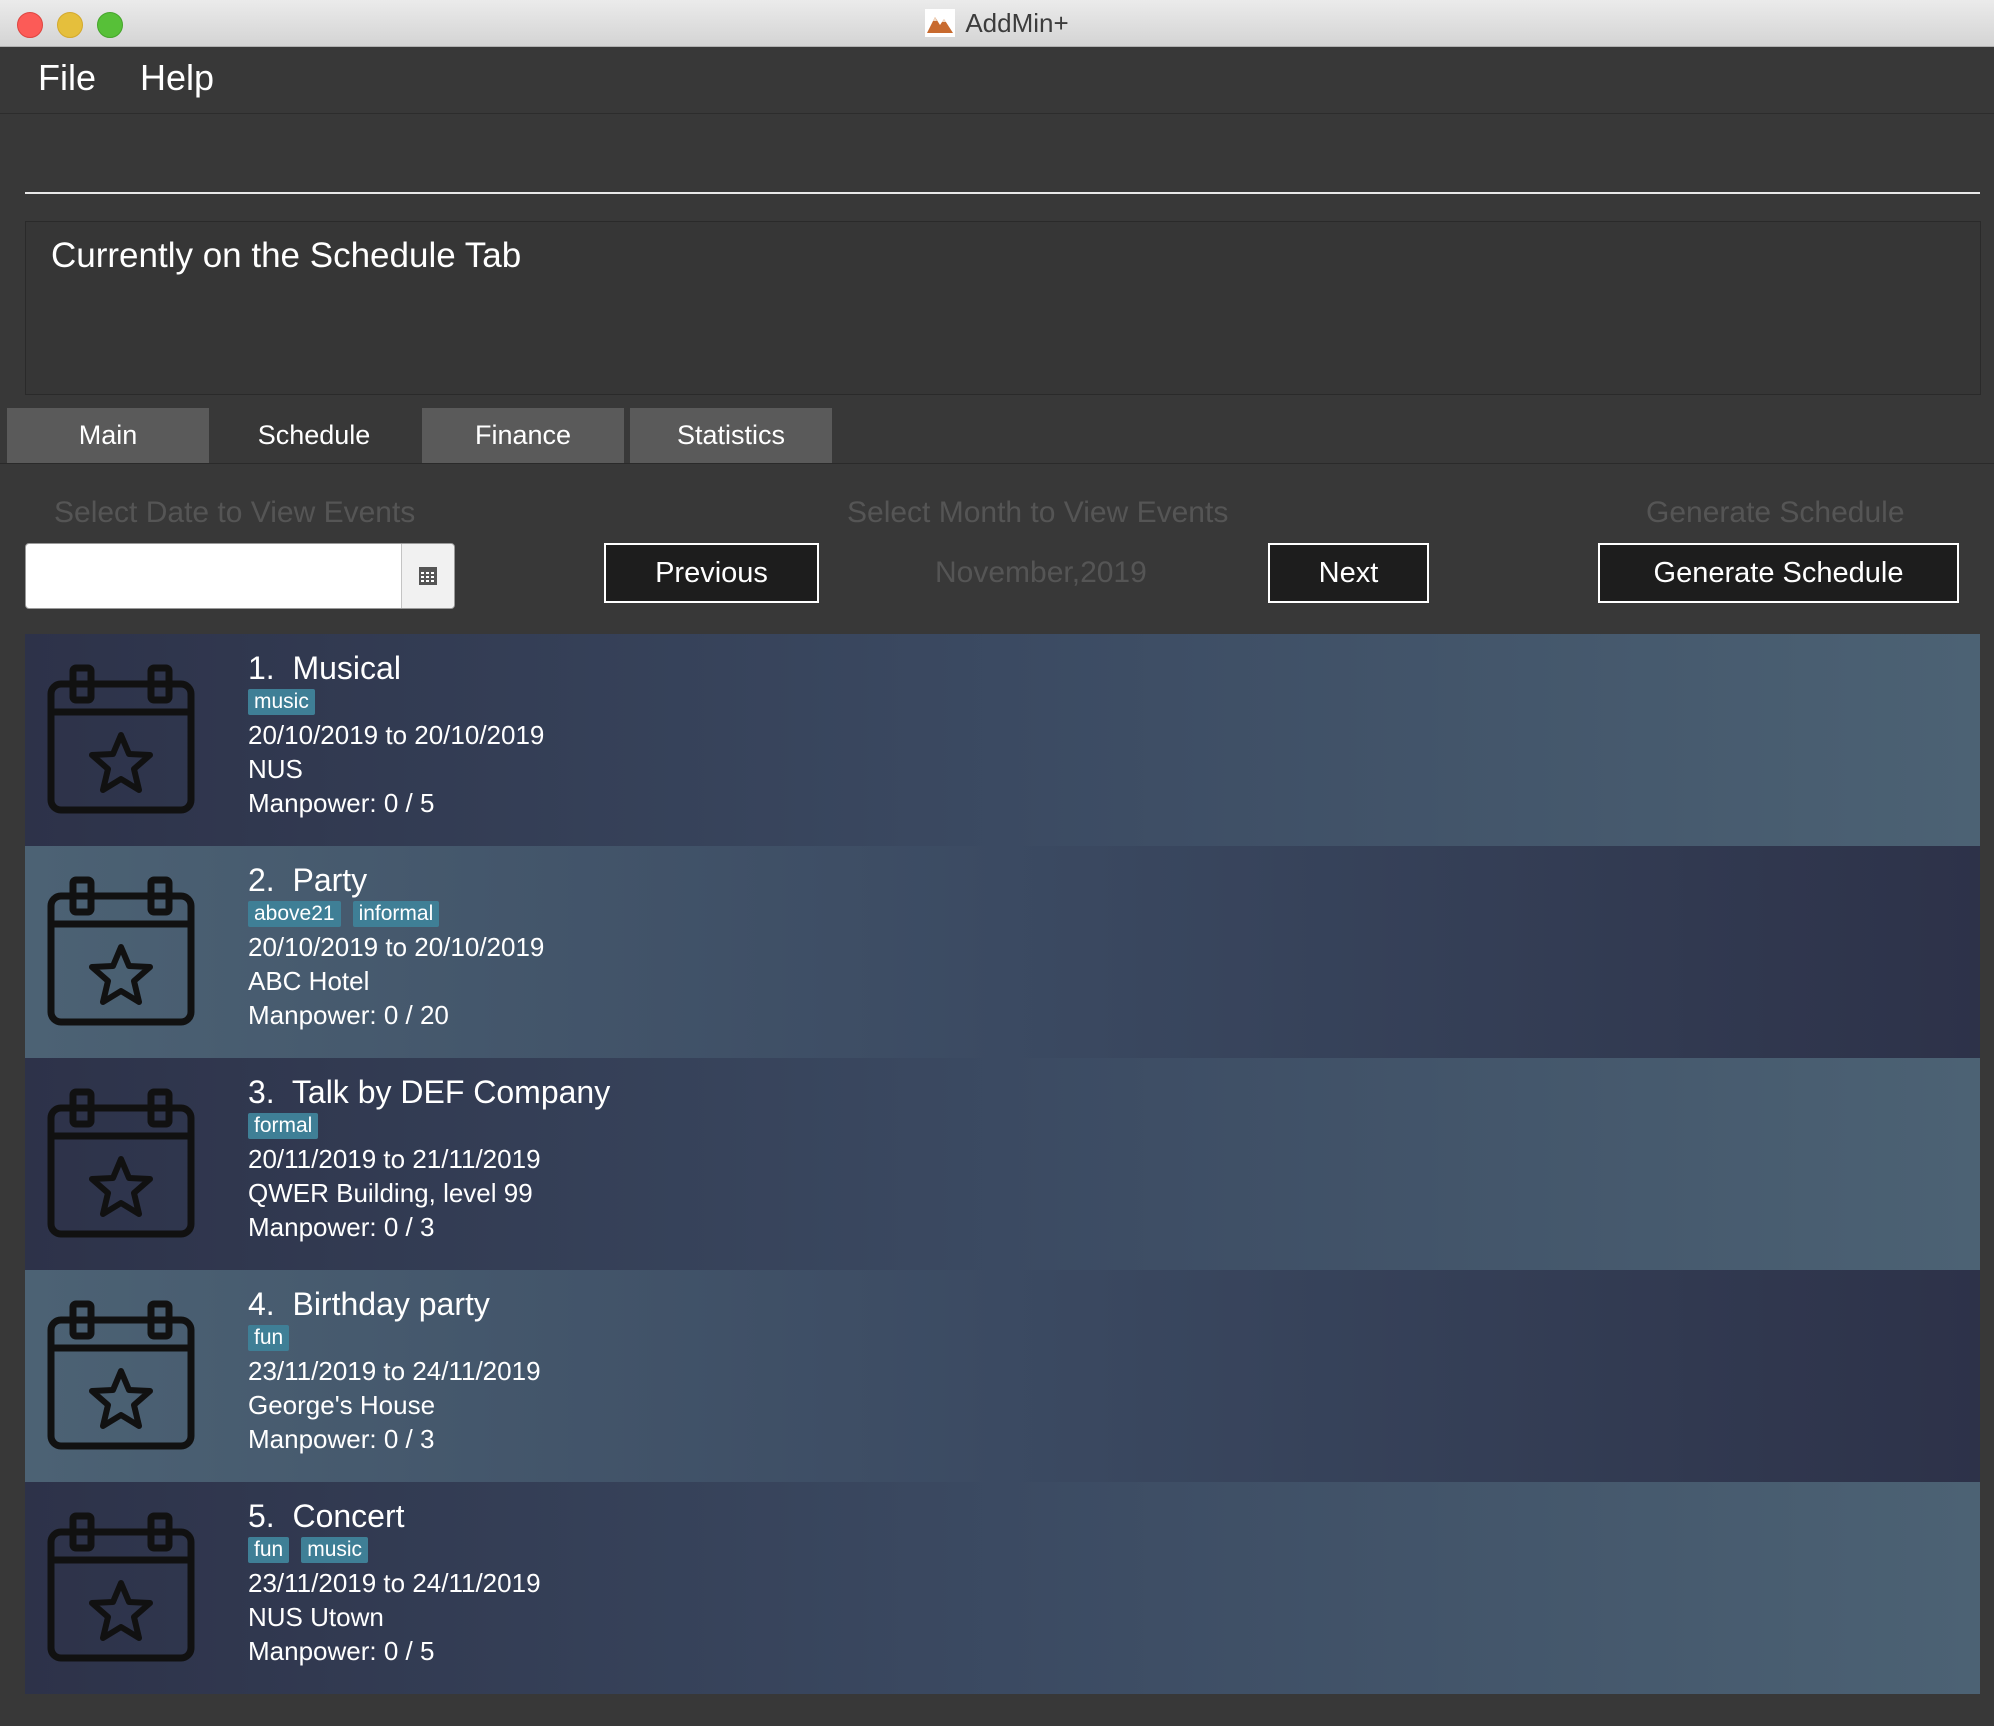 This screenshot has height=1726, width=1994. I want to click on menu-help: Help, so click(177, 78).